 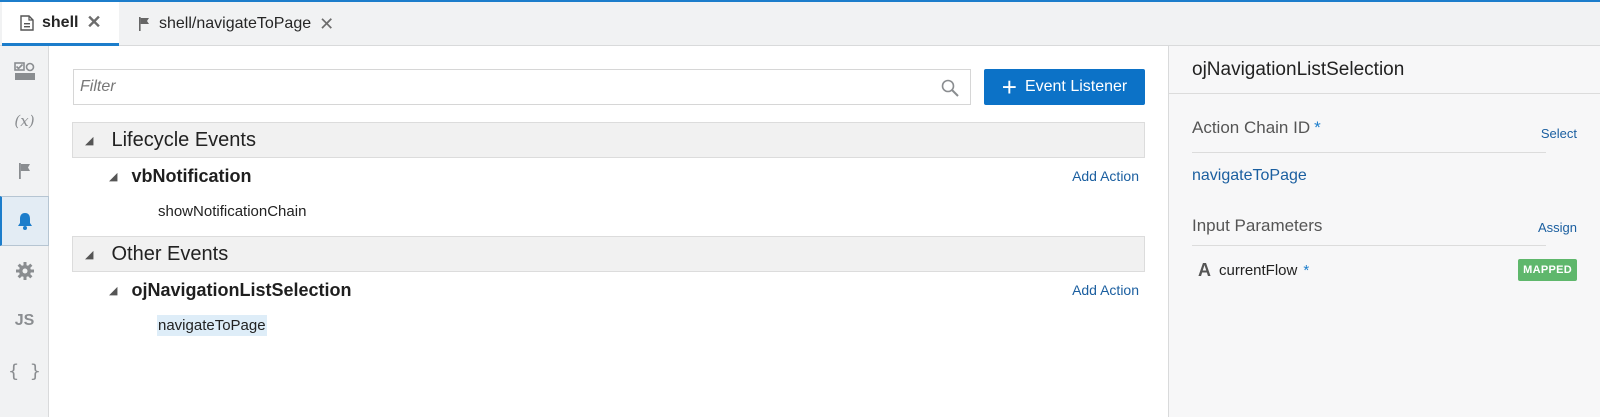 I want to click on tab-label: shell, so click(x=60, y=22).